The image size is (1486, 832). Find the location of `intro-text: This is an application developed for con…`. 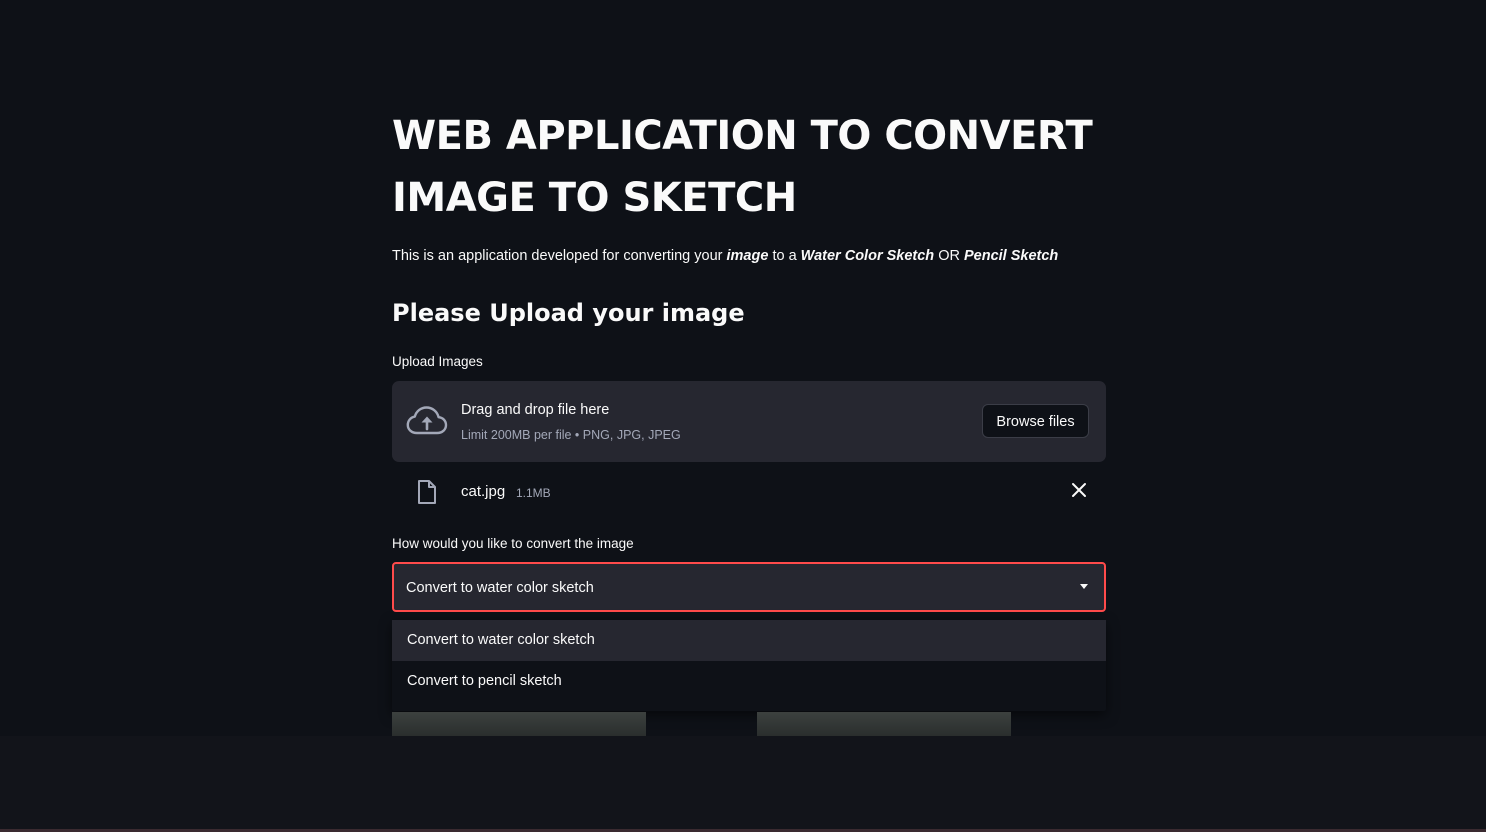

intro-text: This is an application developed for con… is located at coordinates (749, 256).